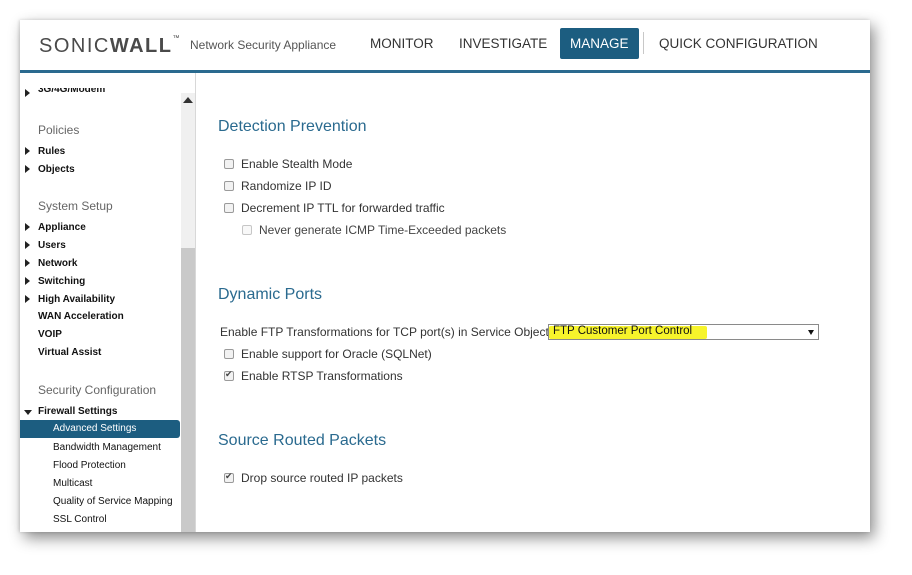 Image resolution: width=912 pixels, height=575 pixels. I want to click on sidebar-item-voip: VOIP, so click(50, 334).